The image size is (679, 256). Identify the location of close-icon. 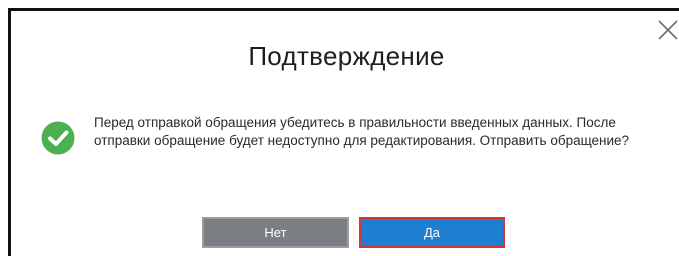
(668, 30).